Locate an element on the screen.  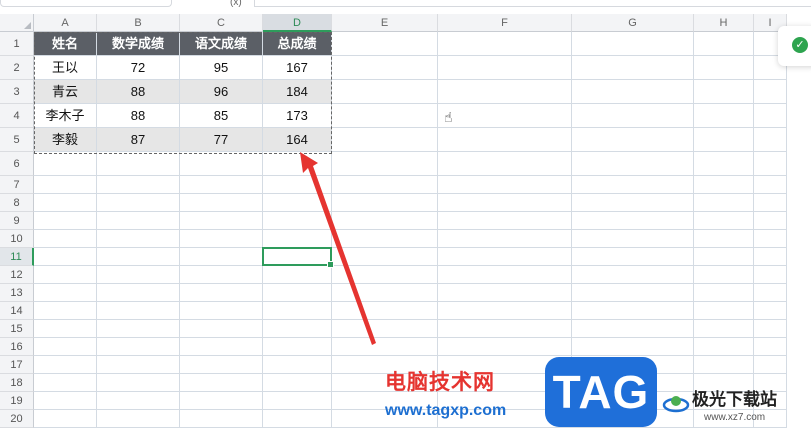
site-url: www.tagxp.com is located at coordinates (446, 410).